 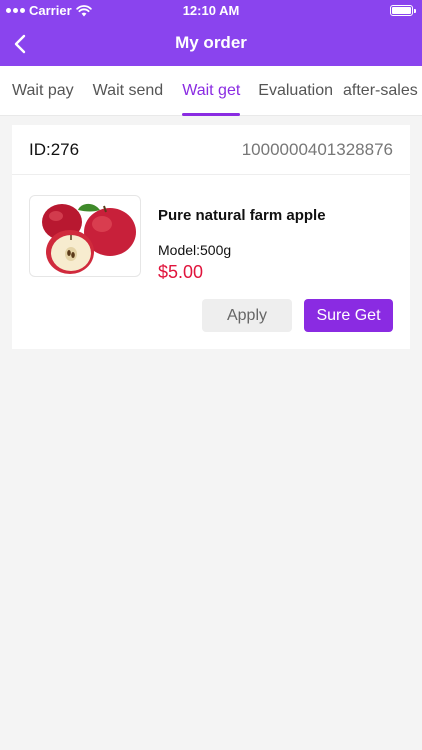 I want to click on order-header: ID:276 1000000401328876, so click(x=211, y=150).